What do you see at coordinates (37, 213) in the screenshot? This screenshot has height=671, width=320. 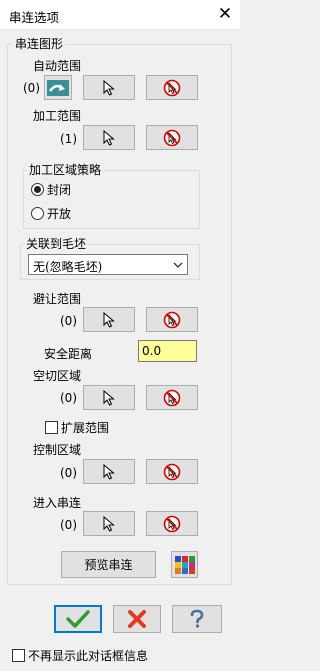 I see `radio-open-indicator` at bounding box center [37, 213].